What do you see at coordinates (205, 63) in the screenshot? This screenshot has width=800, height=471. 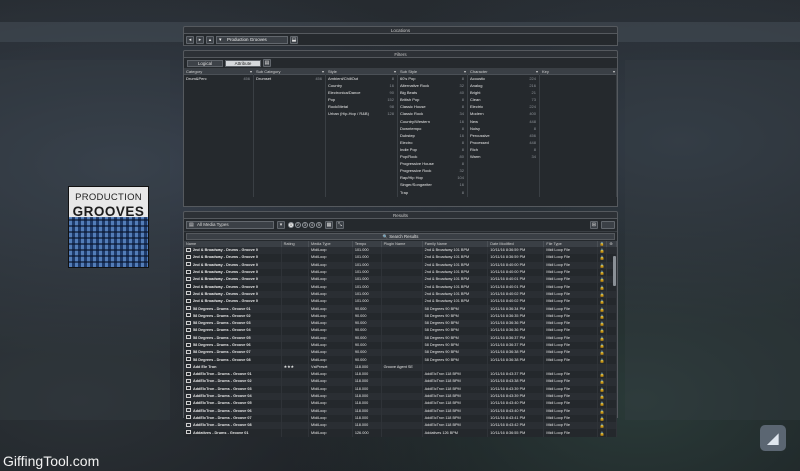 I see `tab-logical: Logical` at bounding box center [205, 63].